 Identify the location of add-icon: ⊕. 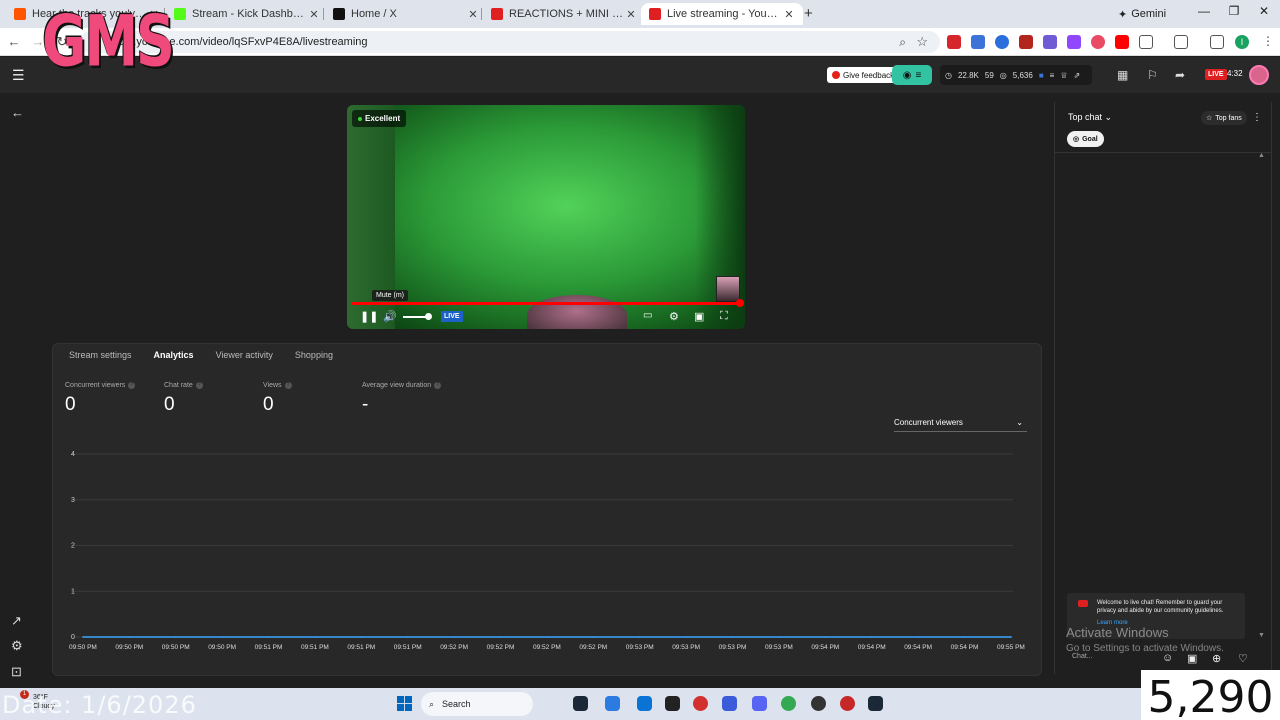
(1216, 658).